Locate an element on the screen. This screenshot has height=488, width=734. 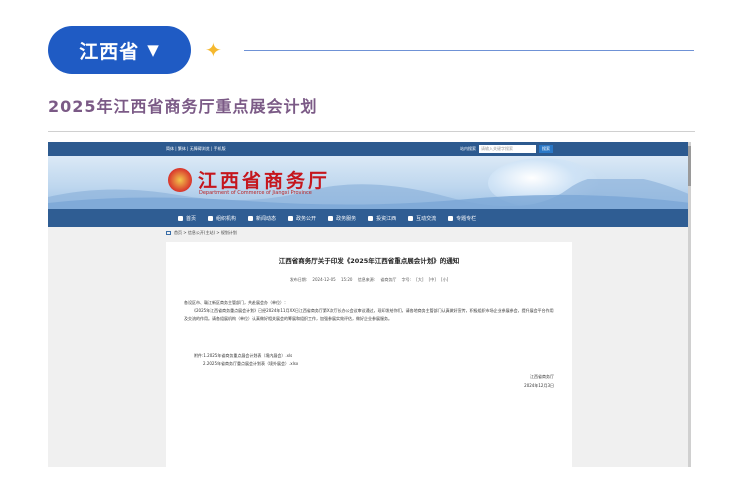
monitor-icon is located at coordinates (291, 218).